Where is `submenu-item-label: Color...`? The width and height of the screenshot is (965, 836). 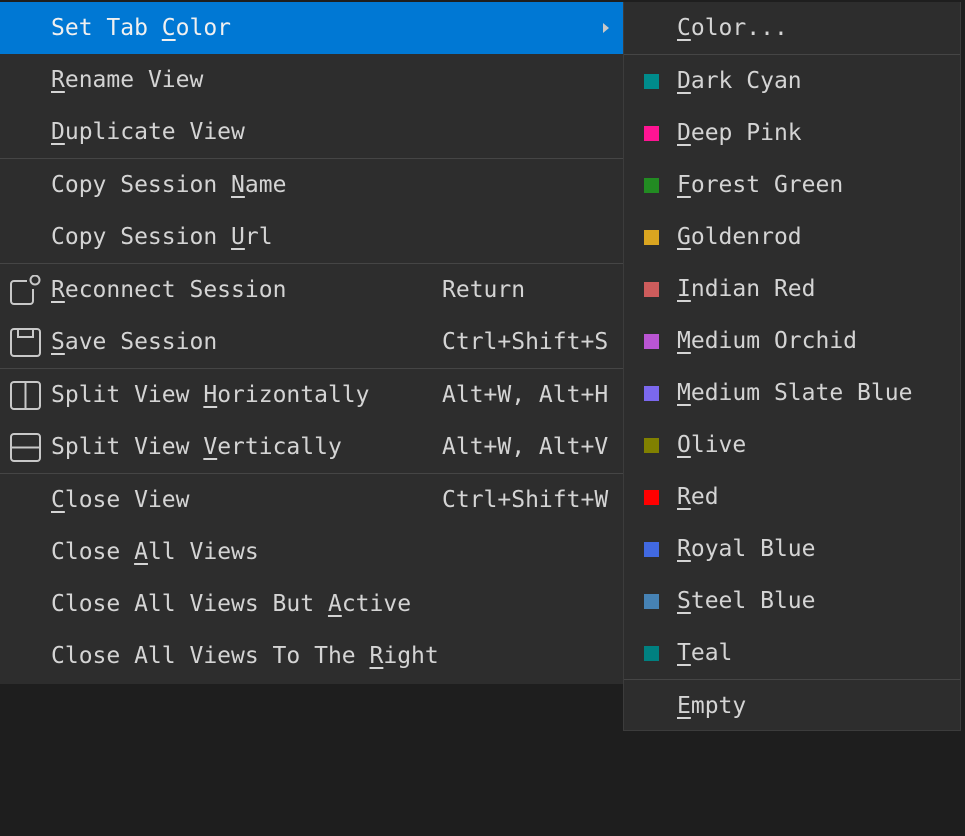
submenu-item-label: Color... is located at coordinates (732, 28).